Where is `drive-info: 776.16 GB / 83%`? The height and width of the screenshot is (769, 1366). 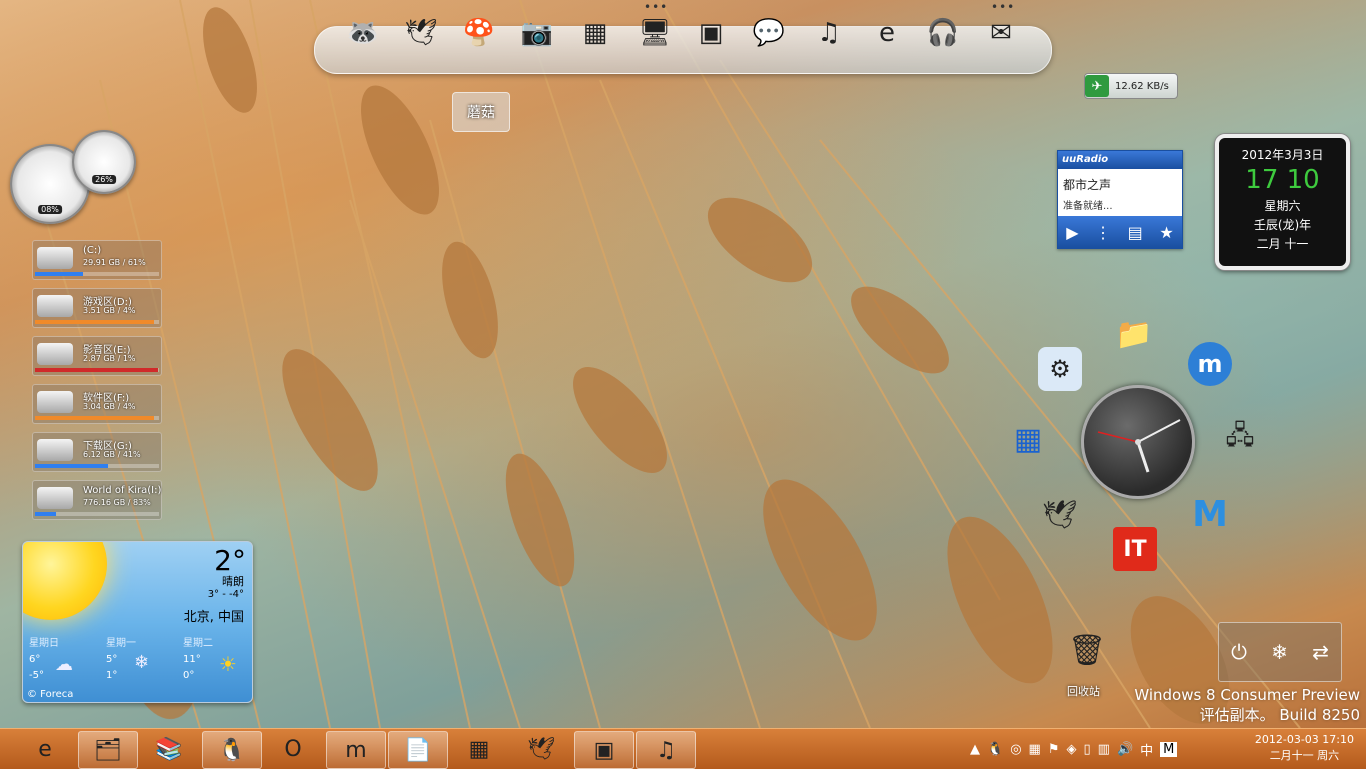 drive-info: 776.16 GB / 83% is located at coordinates (117, 502).